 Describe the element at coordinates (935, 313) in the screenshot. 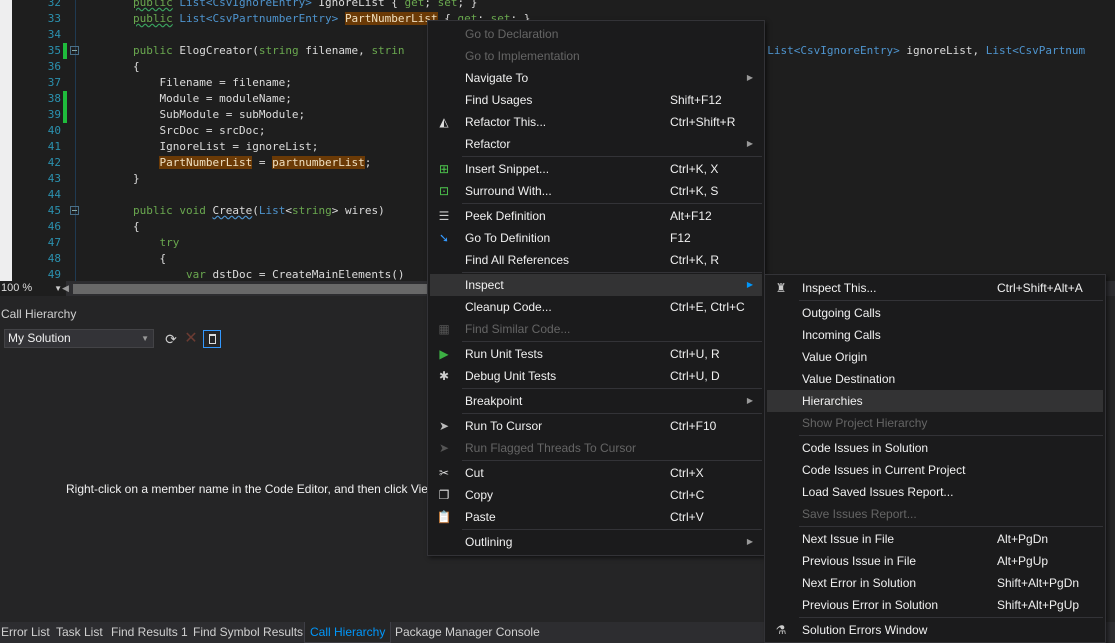

I see `menu-item-outgoing-calls: Outgoing Calls` at that location.